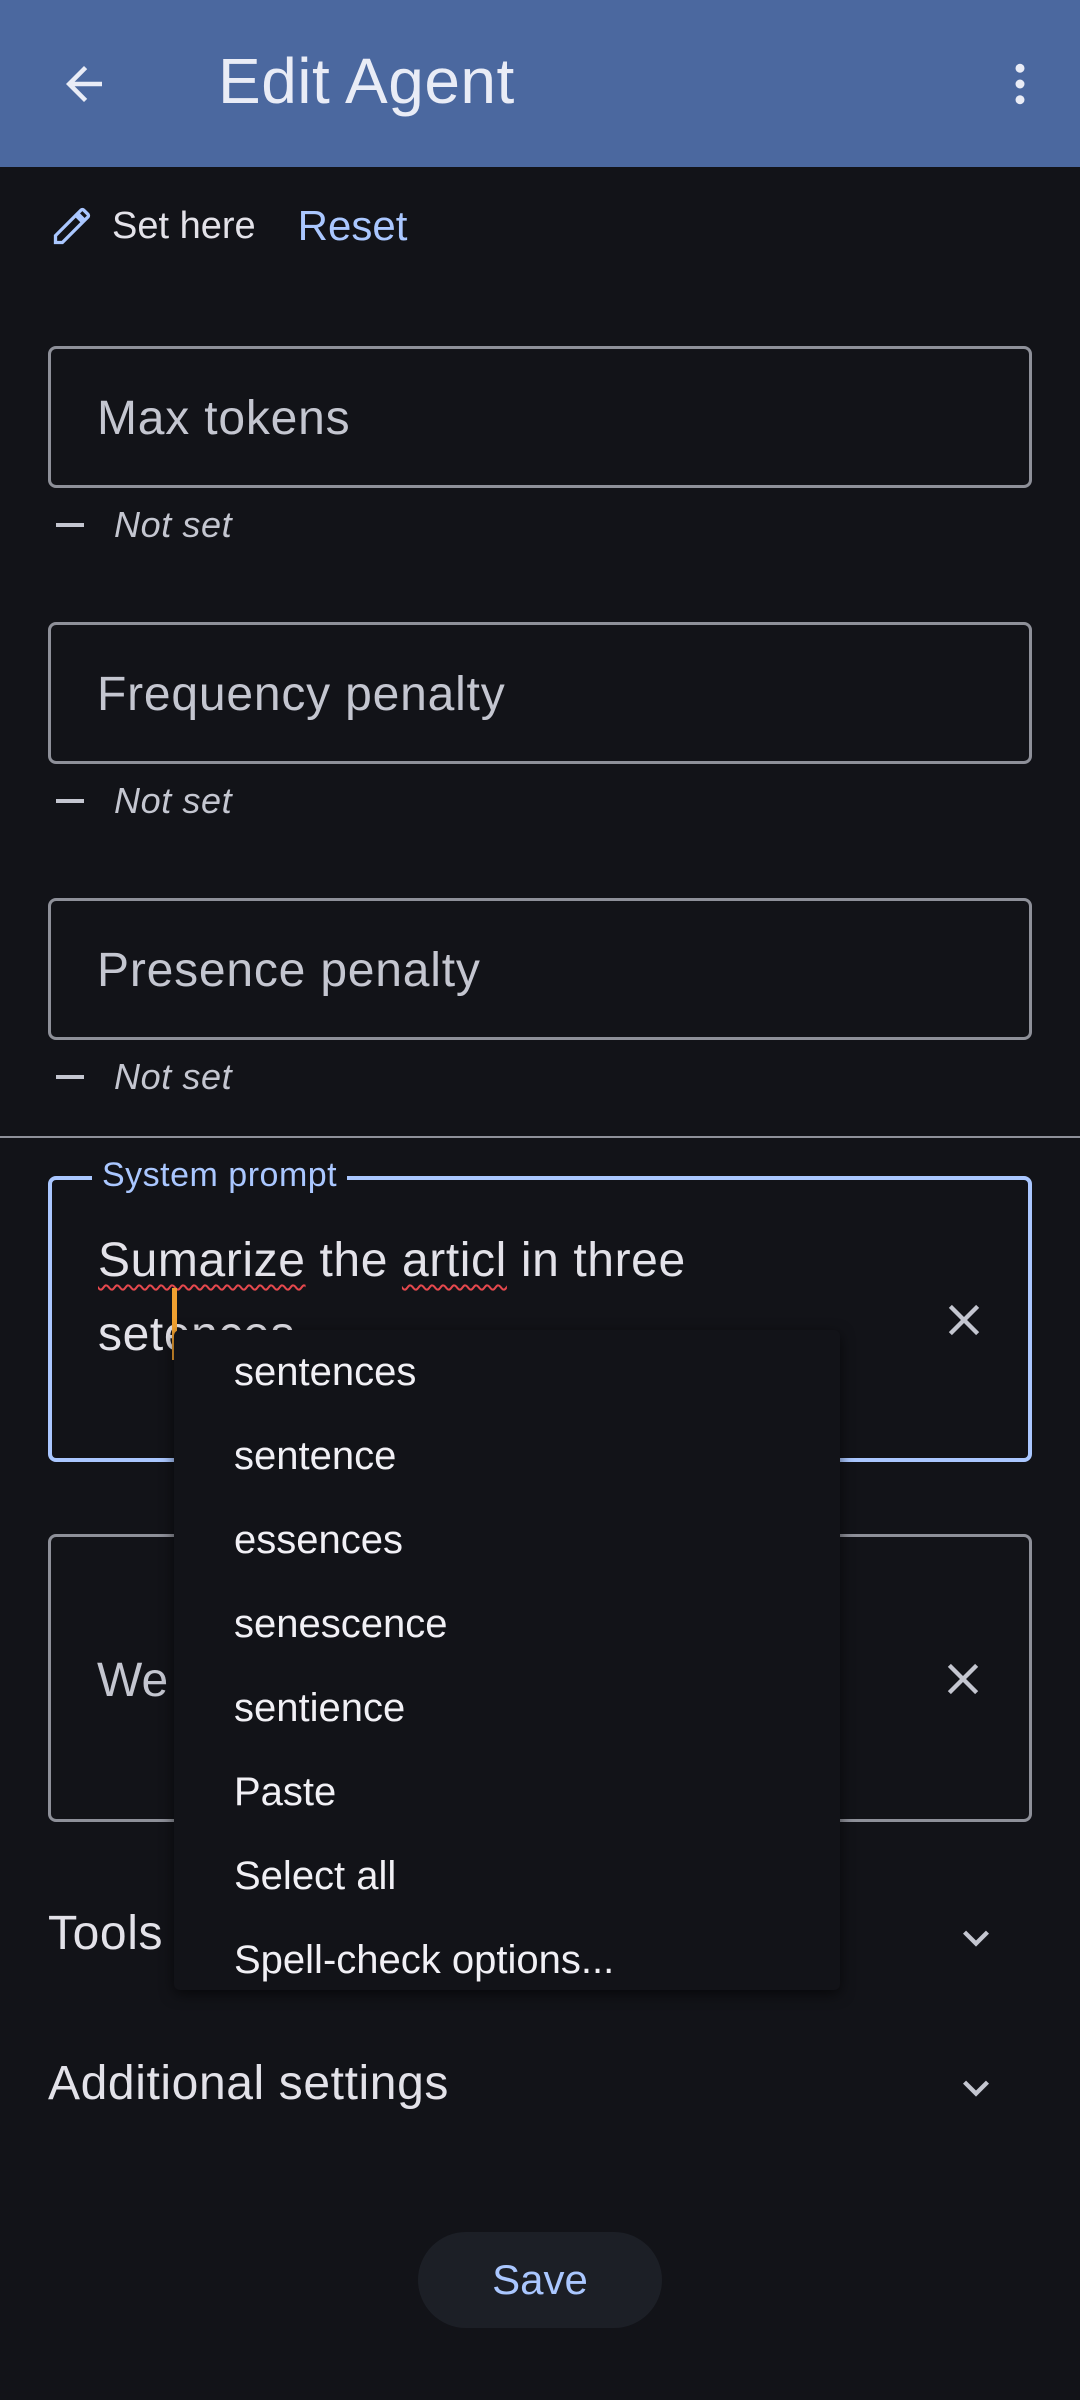 This screenshot has width=1080, height=2400. I want to click on save-button: Save, so click(540, 2280).